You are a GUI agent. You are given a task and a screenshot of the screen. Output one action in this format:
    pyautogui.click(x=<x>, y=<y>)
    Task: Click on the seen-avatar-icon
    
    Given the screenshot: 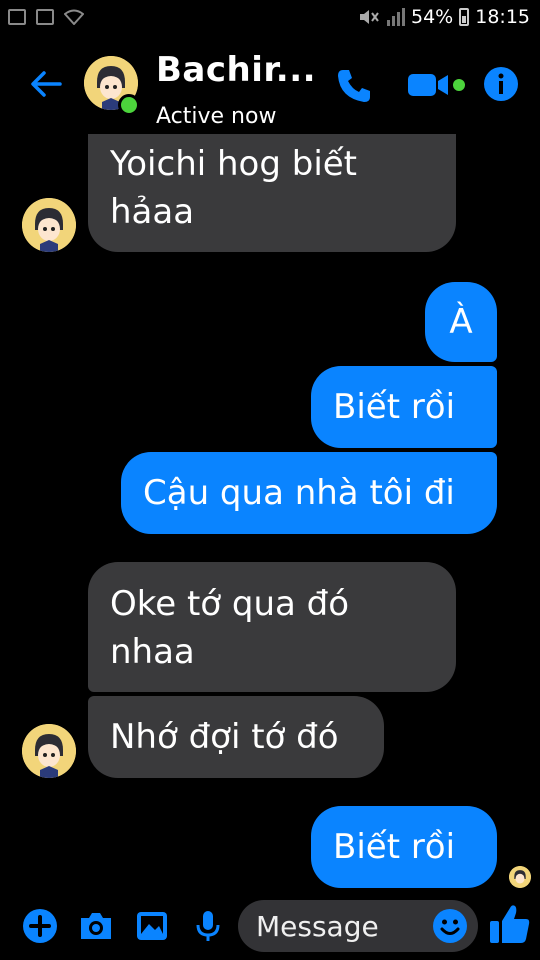 What is the action you would take?
    pyautogui.click(x=520, y=877)
    